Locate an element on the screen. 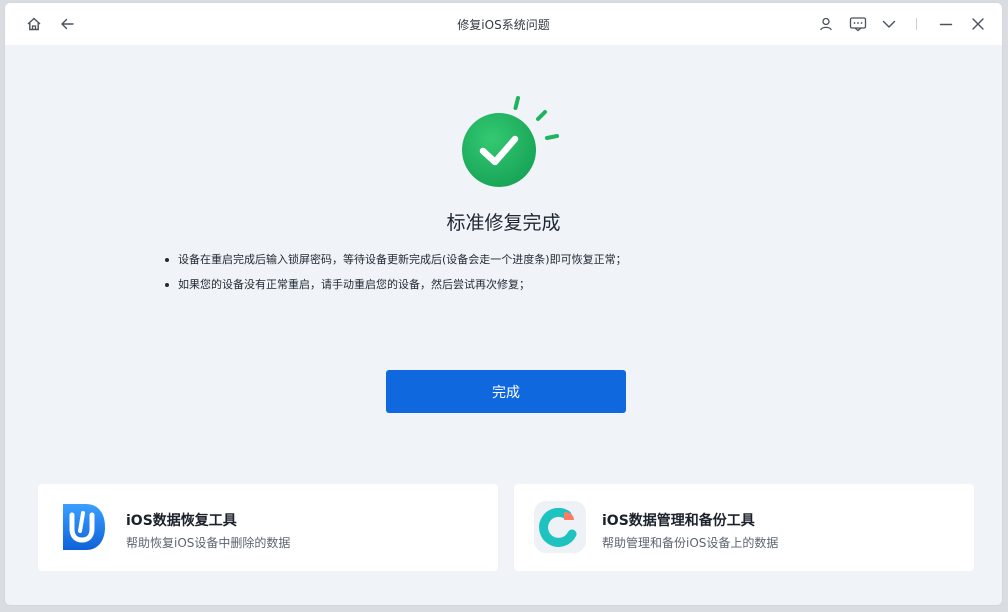 The height and width of the screenshot is (612, 1008). data-manager-icon is located at coordinates (560, 527).